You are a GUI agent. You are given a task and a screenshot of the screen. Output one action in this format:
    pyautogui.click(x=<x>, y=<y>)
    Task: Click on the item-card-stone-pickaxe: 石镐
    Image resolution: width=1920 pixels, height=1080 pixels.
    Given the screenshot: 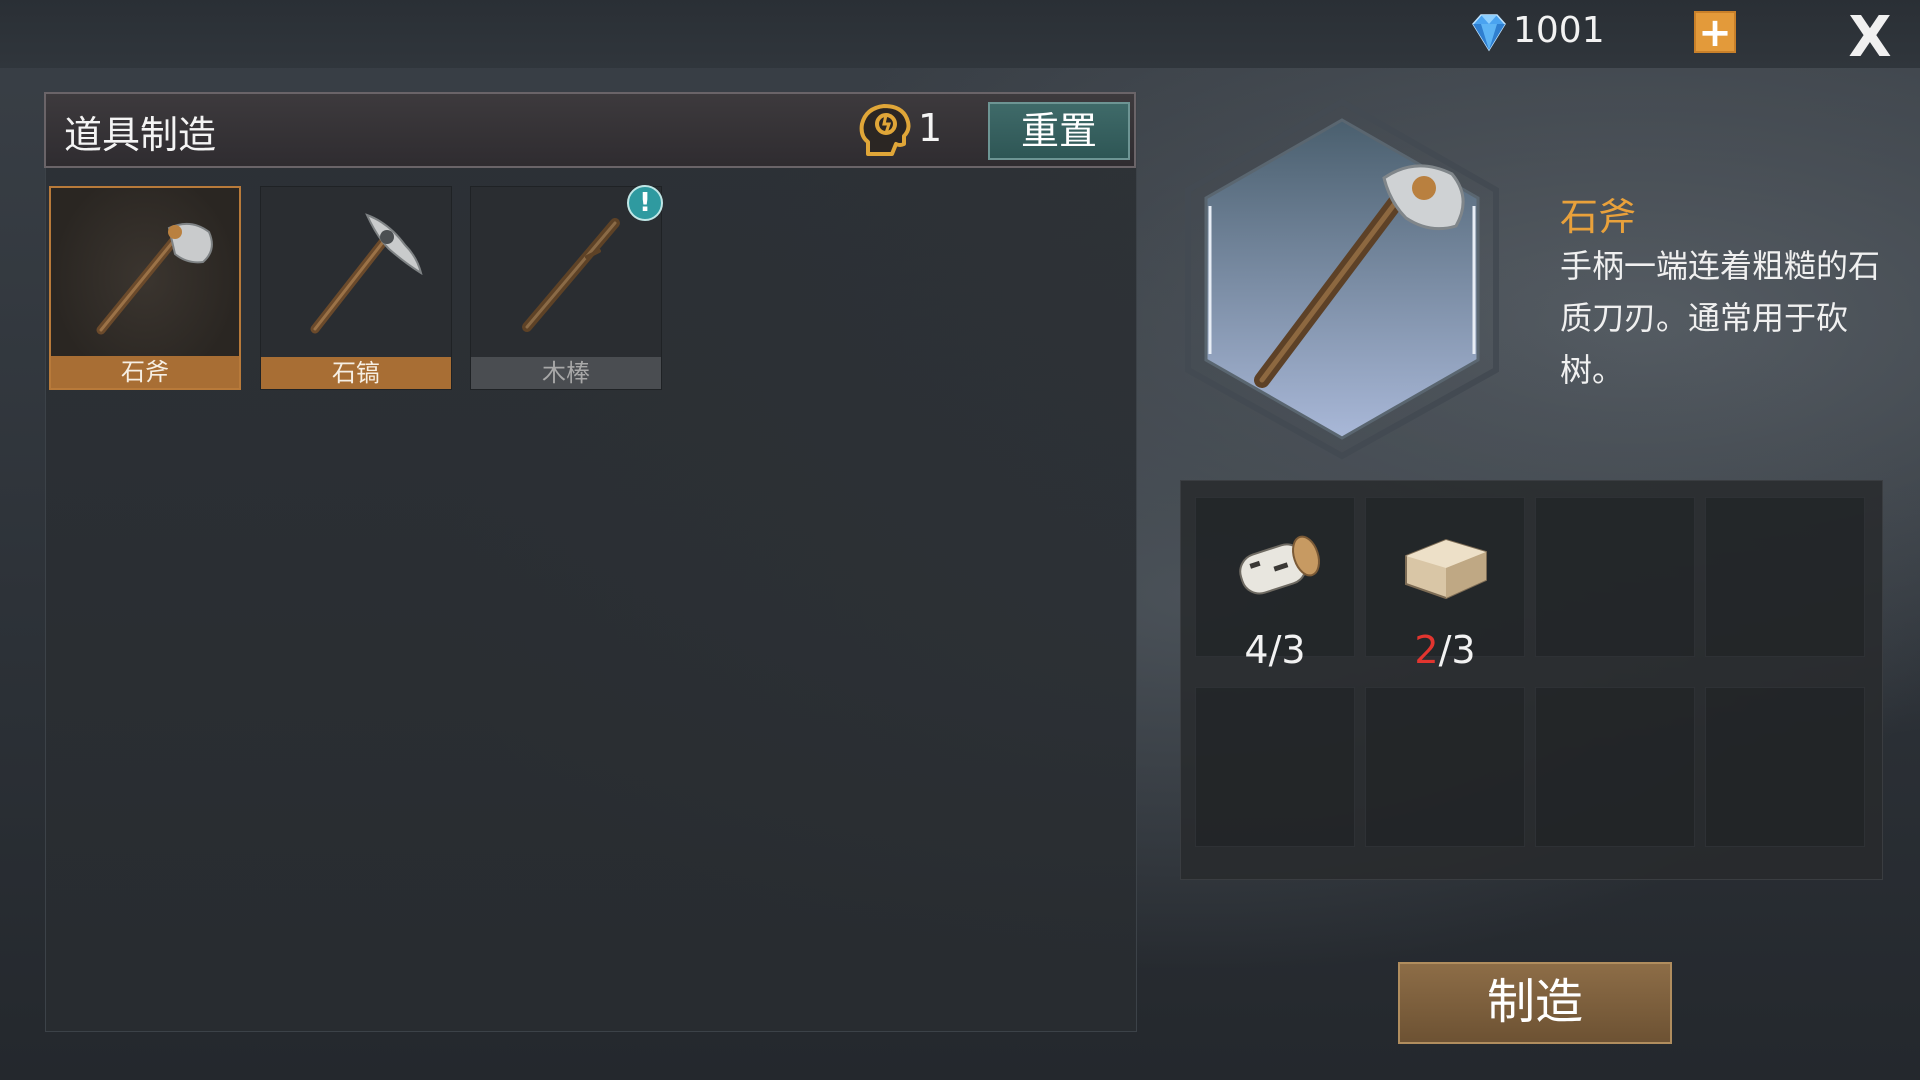 What is the action you would take?
    pyautogui.click(x=356, y=288)
    